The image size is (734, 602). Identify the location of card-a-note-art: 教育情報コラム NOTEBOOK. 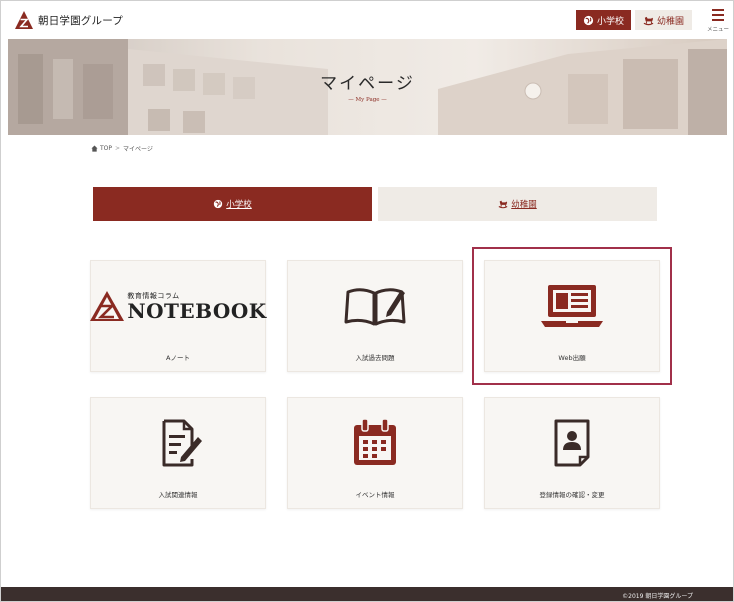
(177, 306).